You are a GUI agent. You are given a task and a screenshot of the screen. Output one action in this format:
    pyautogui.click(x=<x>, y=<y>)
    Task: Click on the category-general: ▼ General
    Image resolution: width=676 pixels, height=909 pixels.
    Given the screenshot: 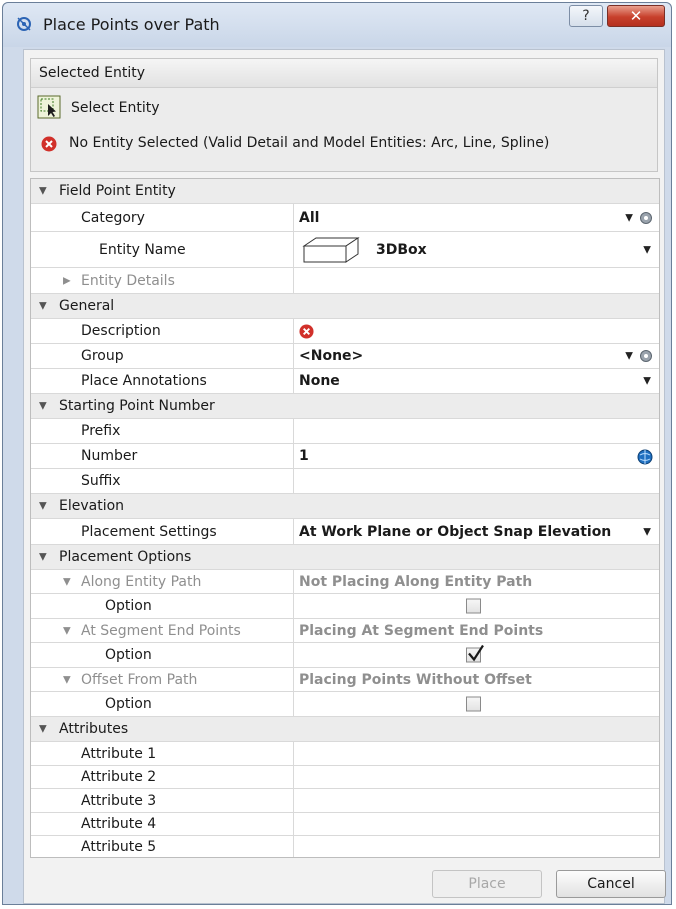 What is the action you would take?
    pyautogui.click(x=345, y=306)
    